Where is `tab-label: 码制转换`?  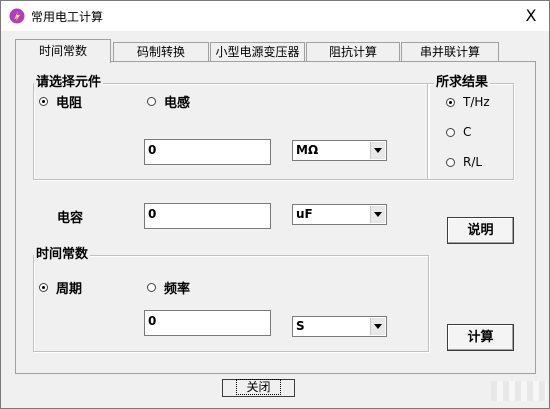
tab-label: 码制转换 is located at coordinates (160, 52).